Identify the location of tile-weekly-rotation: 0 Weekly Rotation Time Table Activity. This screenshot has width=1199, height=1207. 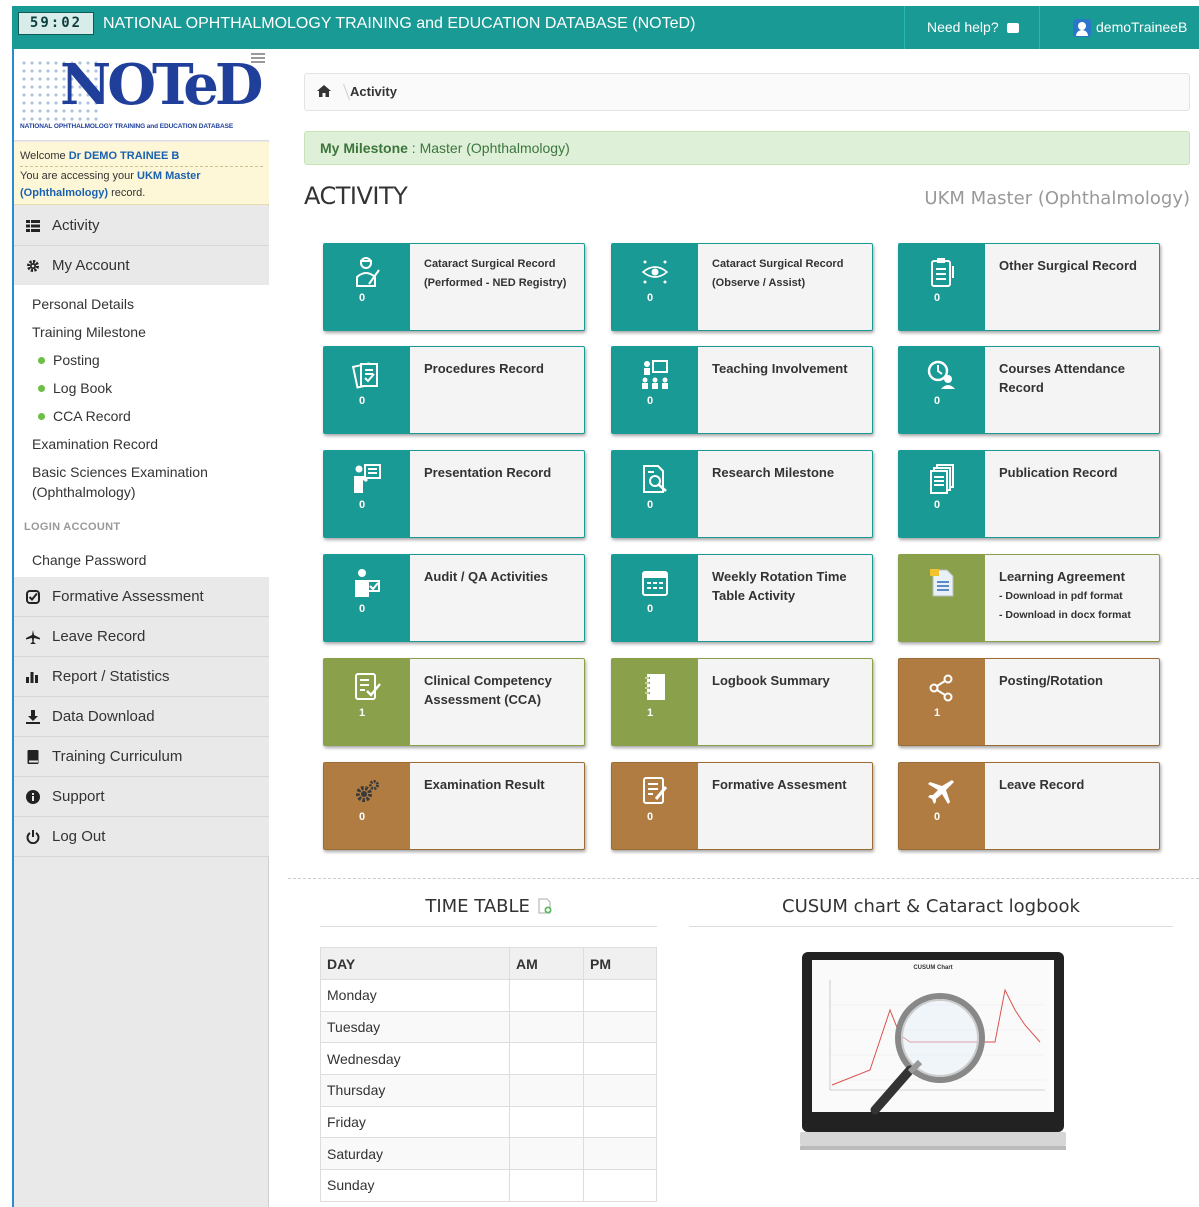
(742, 598).